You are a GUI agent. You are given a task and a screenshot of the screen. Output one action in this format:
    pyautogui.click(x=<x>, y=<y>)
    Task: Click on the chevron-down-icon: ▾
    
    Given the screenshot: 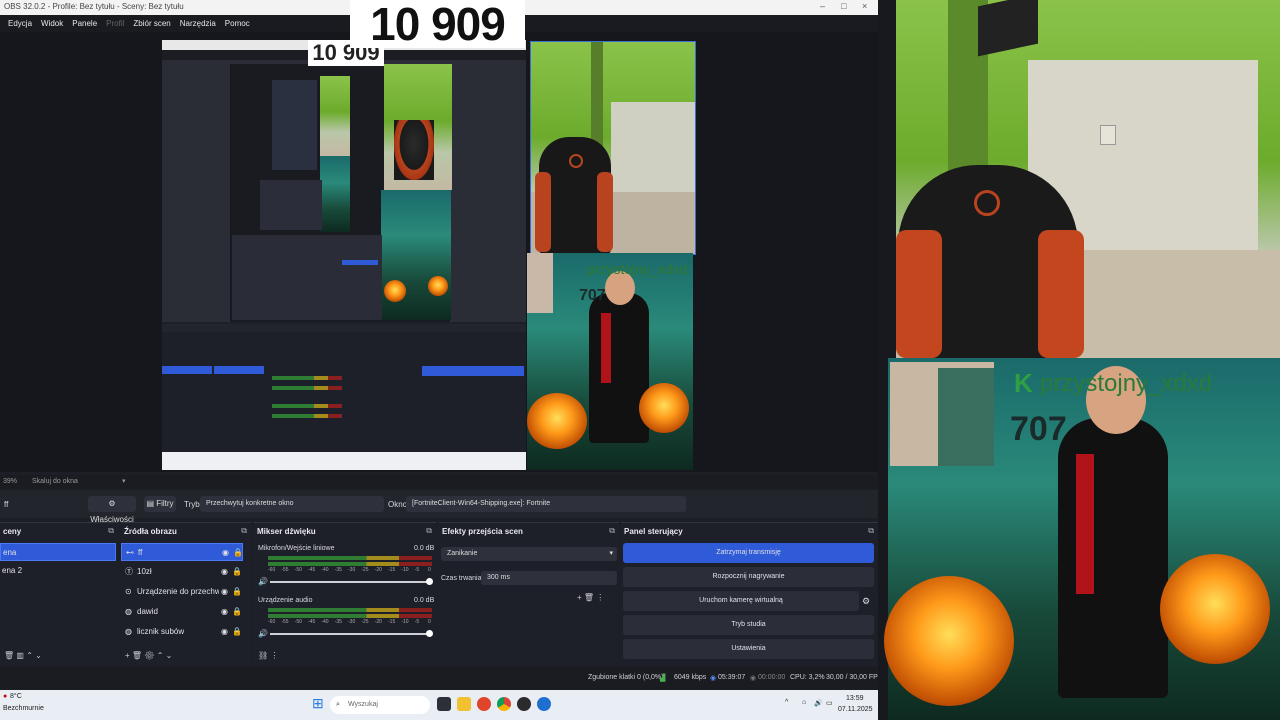 What is the action you would take?
    pyautogui.click(x=124, y=481)
    